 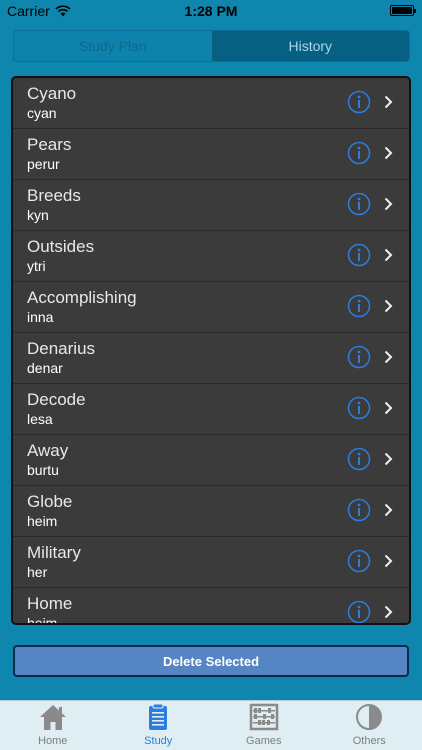 I want to click on list-item: Military her, so click(x=211, y=562).